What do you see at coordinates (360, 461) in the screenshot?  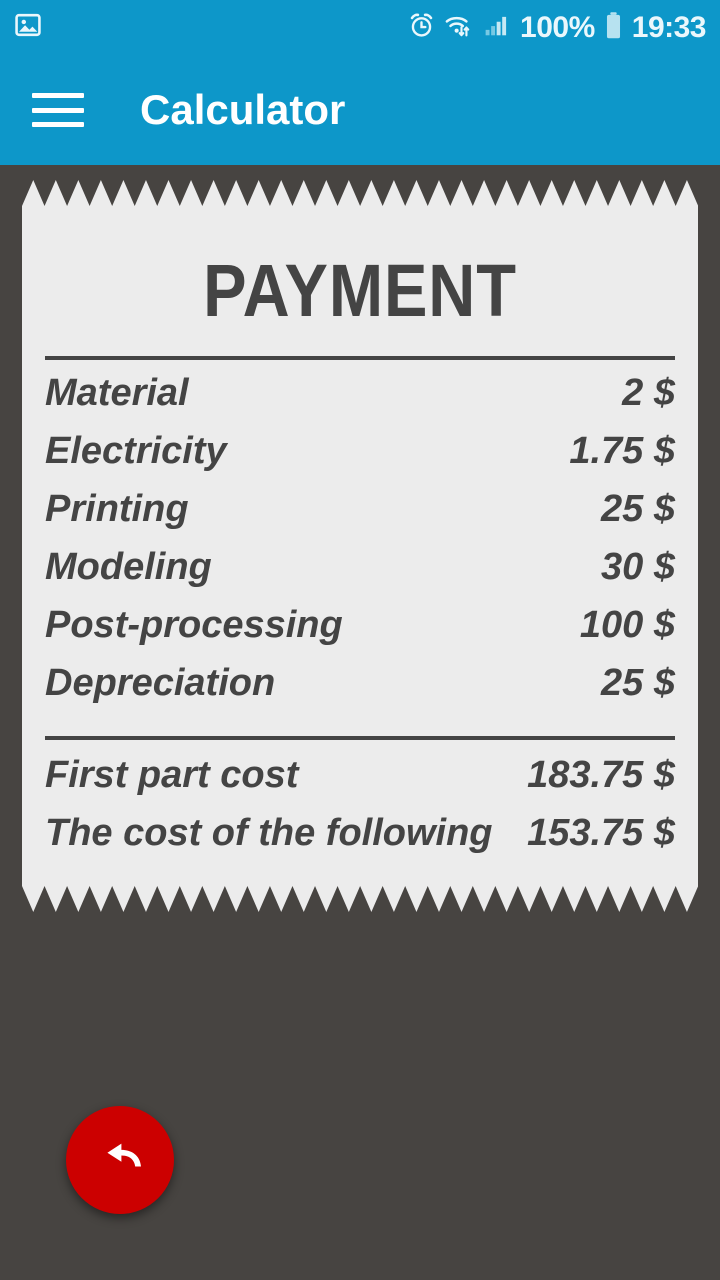 I see `list-item: Electricity 1.75 $` at bounding box center [360, 461].